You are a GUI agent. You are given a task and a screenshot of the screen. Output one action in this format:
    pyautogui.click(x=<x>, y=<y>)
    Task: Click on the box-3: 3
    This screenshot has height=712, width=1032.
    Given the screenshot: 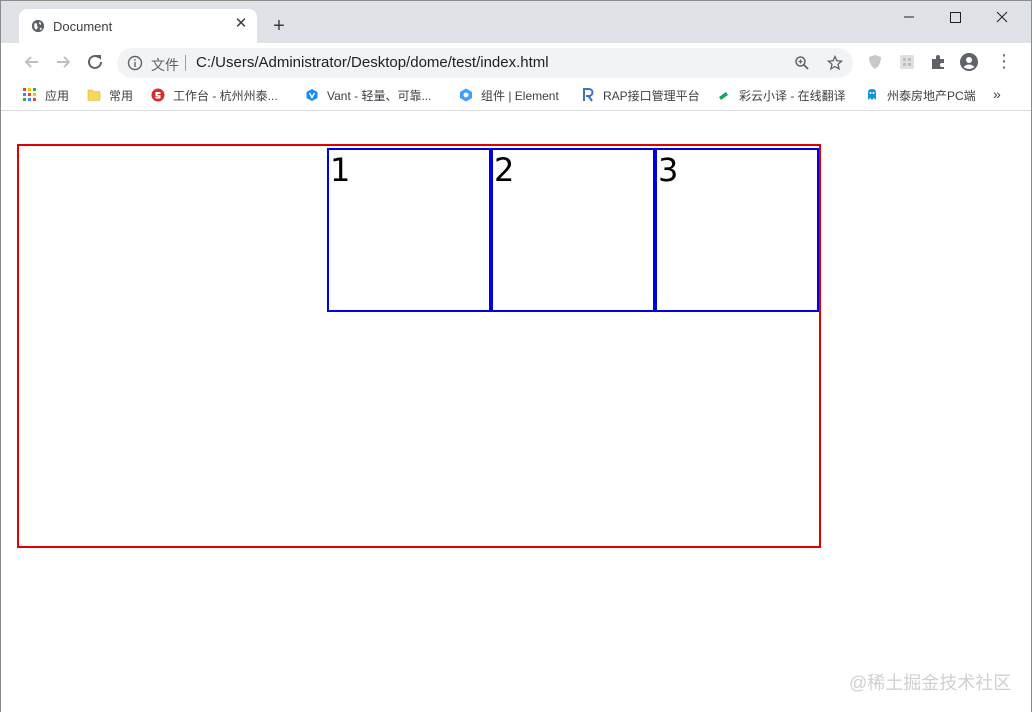 What is the action you would take?
    pyautogui.click(x=737, y=230)
    